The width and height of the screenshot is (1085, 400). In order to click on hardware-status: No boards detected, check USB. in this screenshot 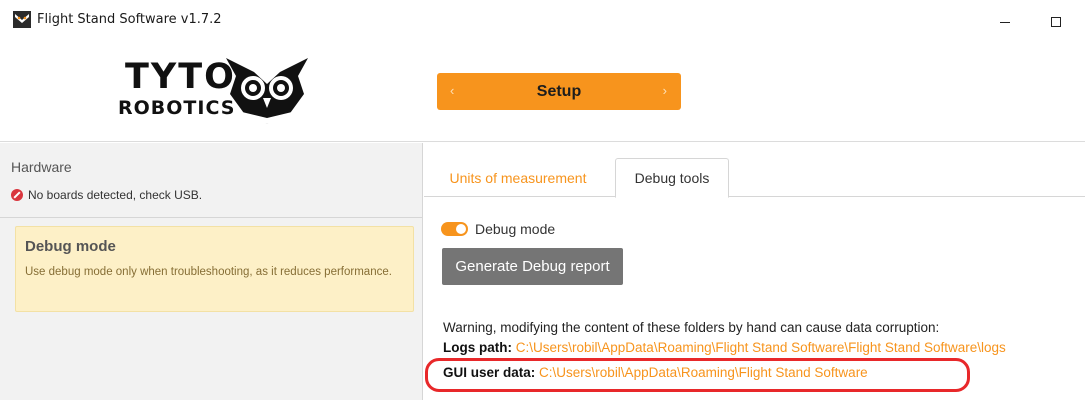, I will do `click(106, 195)`.